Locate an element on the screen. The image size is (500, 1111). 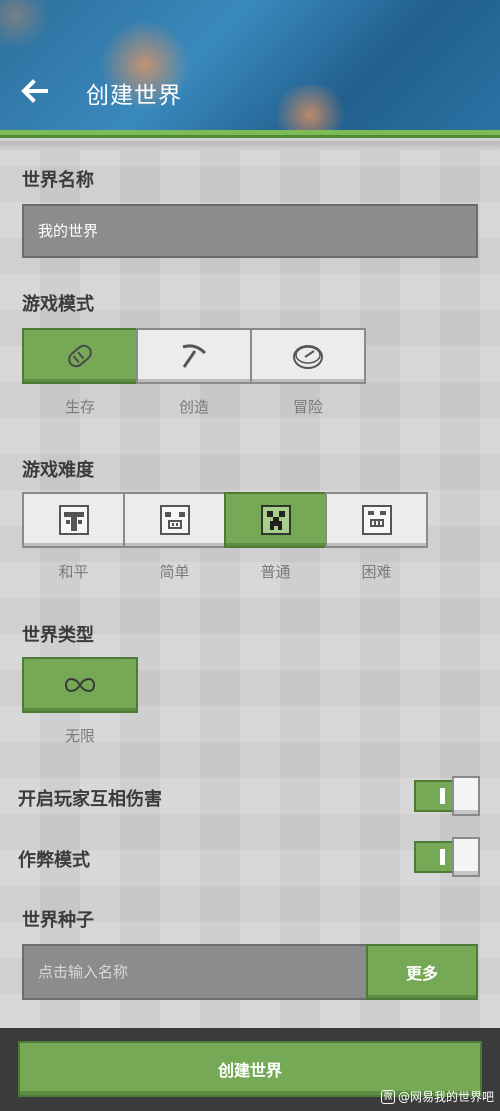
infinity-icon is located at coordinates (80, 685).